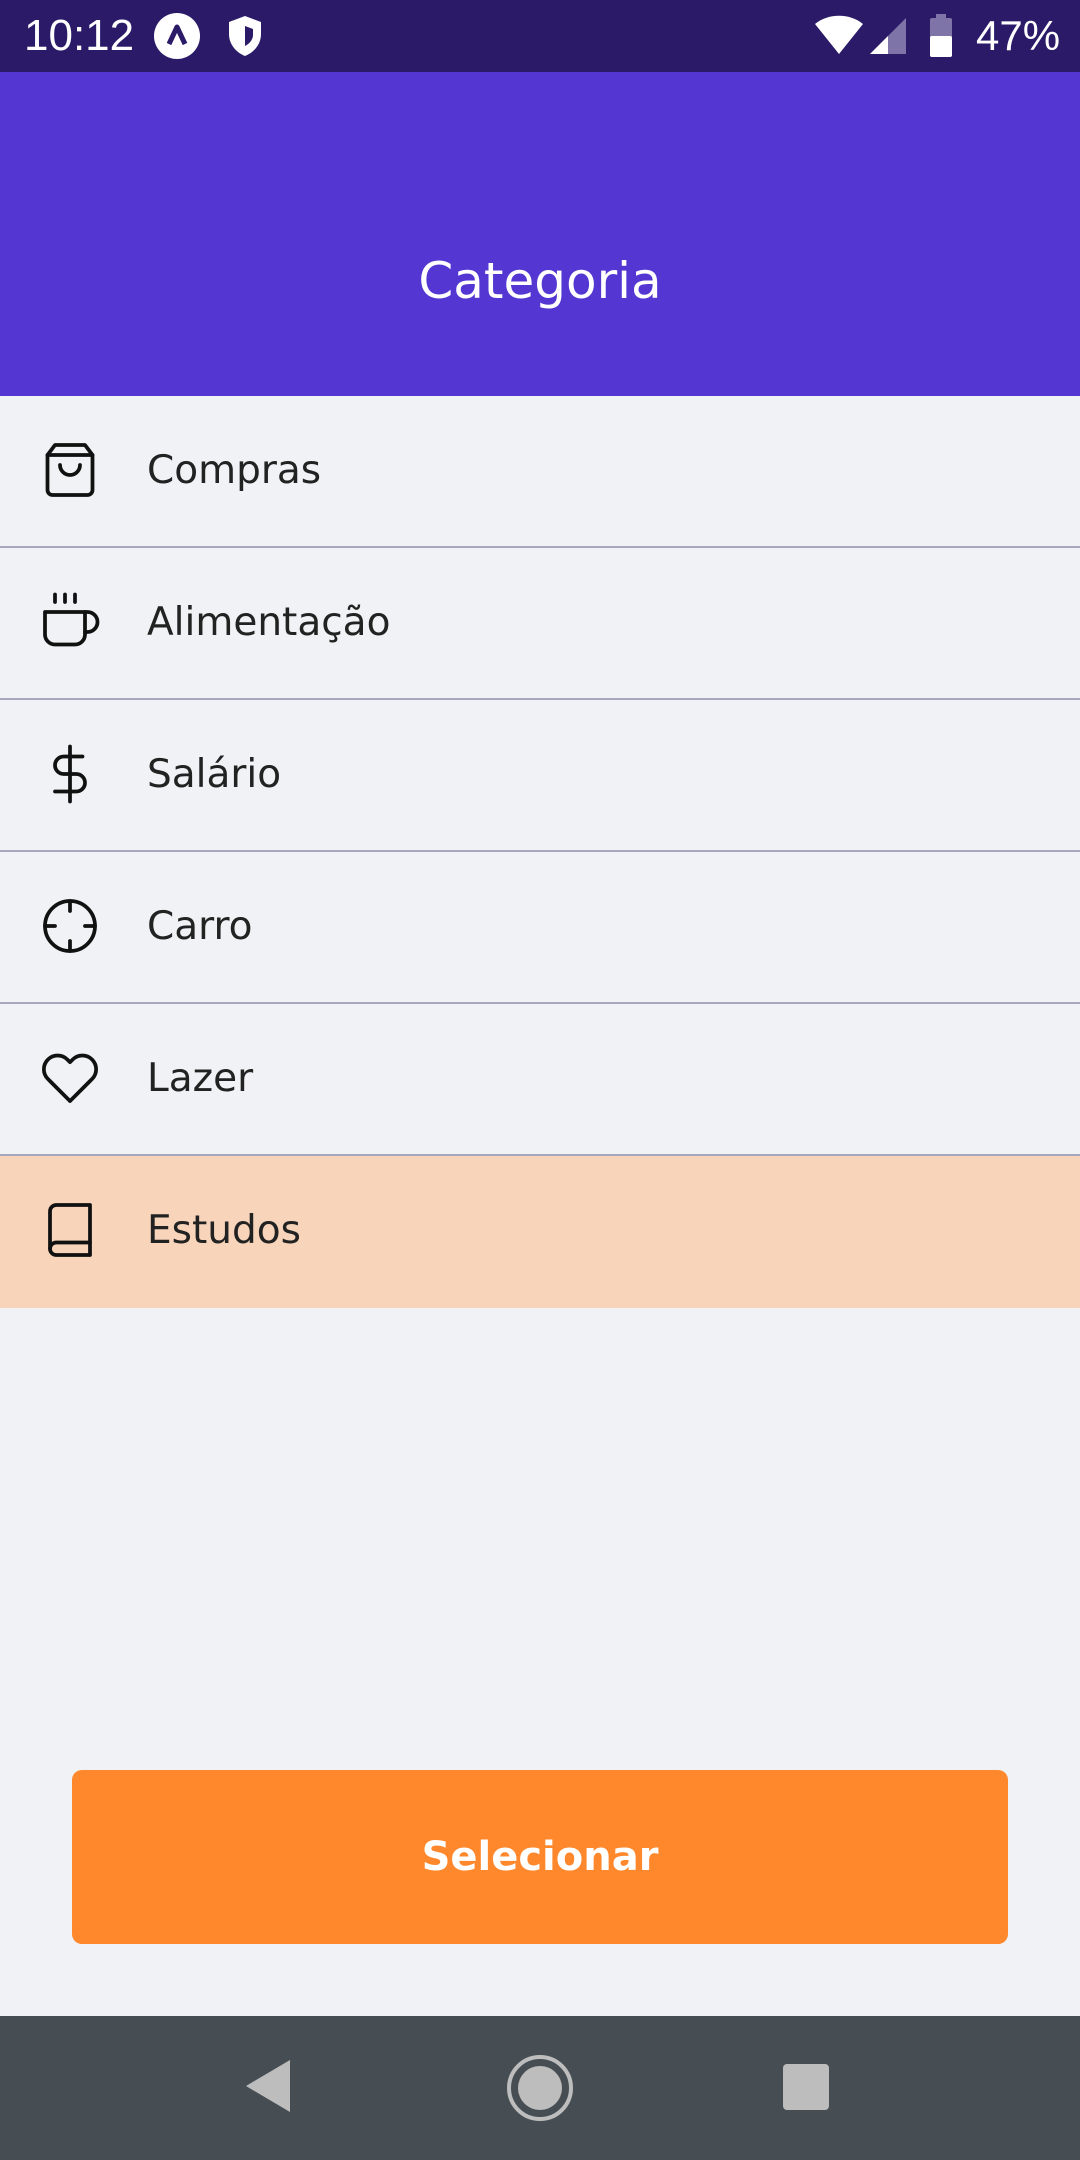 The image size is (1080, 2160). What do you see at coordinates (540, 928) in the screenshot?
I see `category-item-carro: Carro` at bounding box center [540, 928].